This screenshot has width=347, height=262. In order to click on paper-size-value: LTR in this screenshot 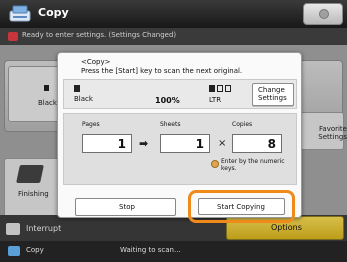, I will do `click(215, 100)`.